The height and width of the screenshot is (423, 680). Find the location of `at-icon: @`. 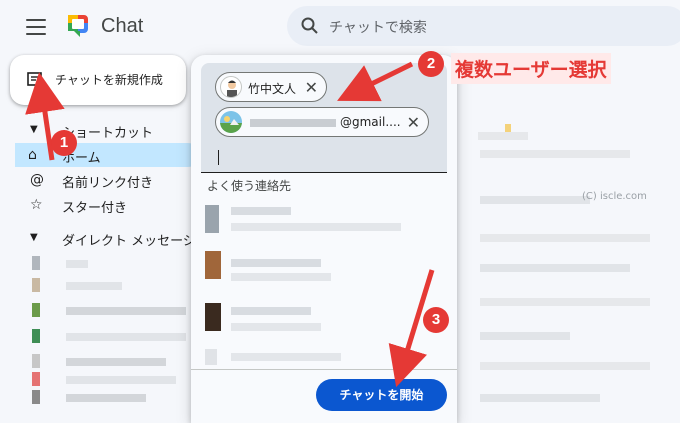

at-icon: @ is located at coordinates (37, 180).